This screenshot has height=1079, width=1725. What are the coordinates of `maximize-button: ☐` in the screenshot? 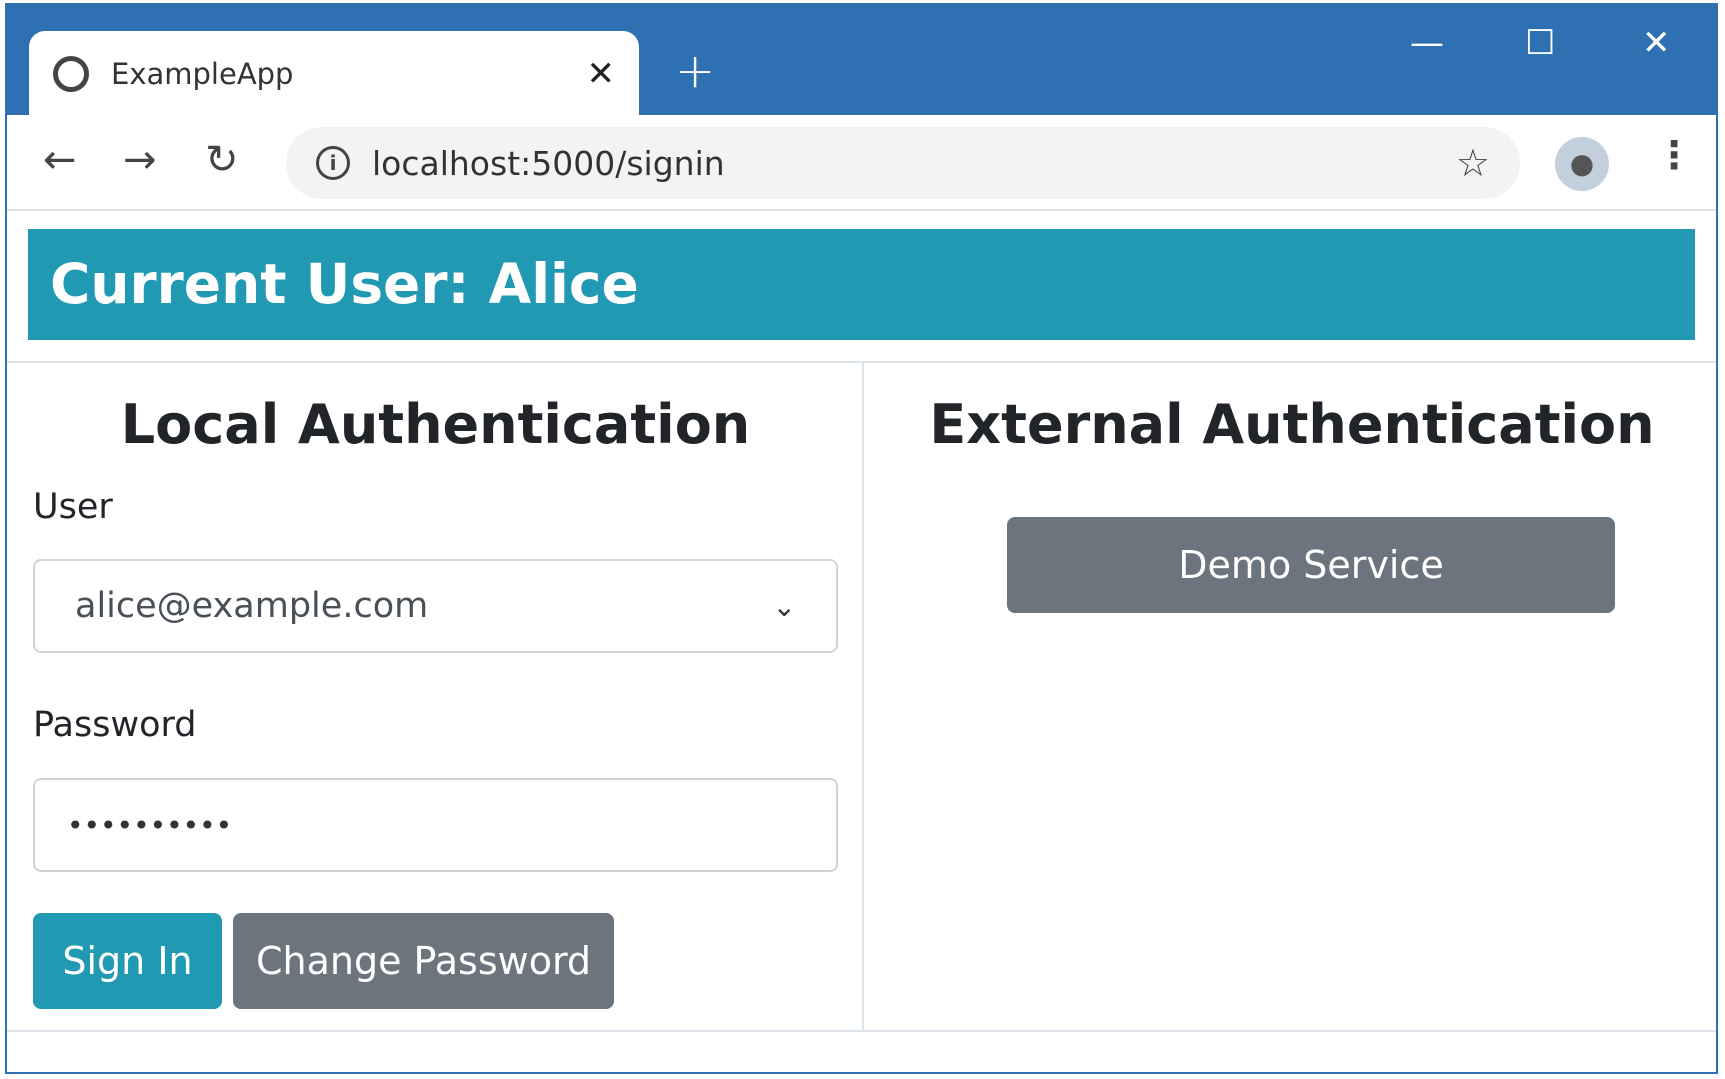 It's located at (1540, 43).